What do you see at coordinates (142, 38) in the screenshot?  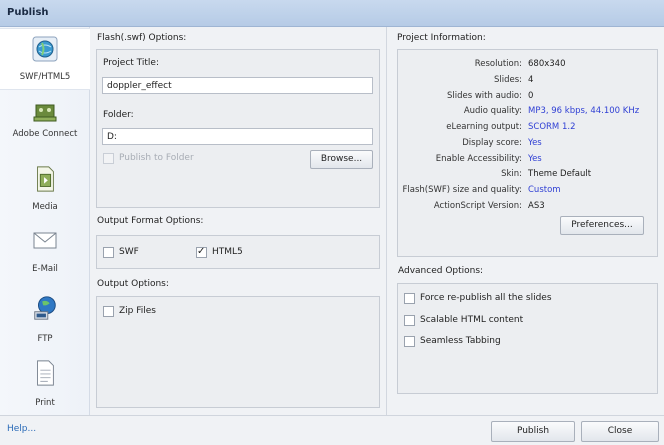 I see `flash-options-heading: Flash(.swf) Options:` at bounding box center [142, 38].